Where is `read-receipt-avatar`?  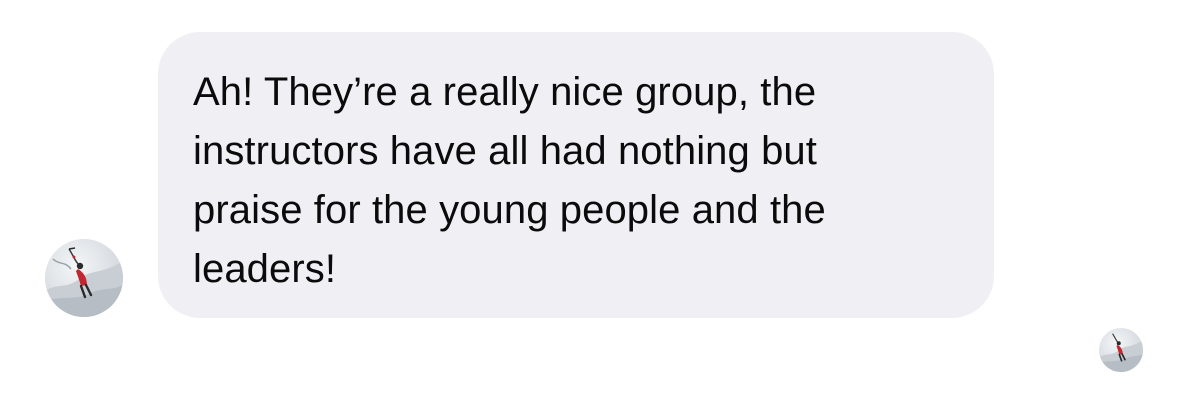
read-receipt-avatar is located at coordinates (1121, 350).